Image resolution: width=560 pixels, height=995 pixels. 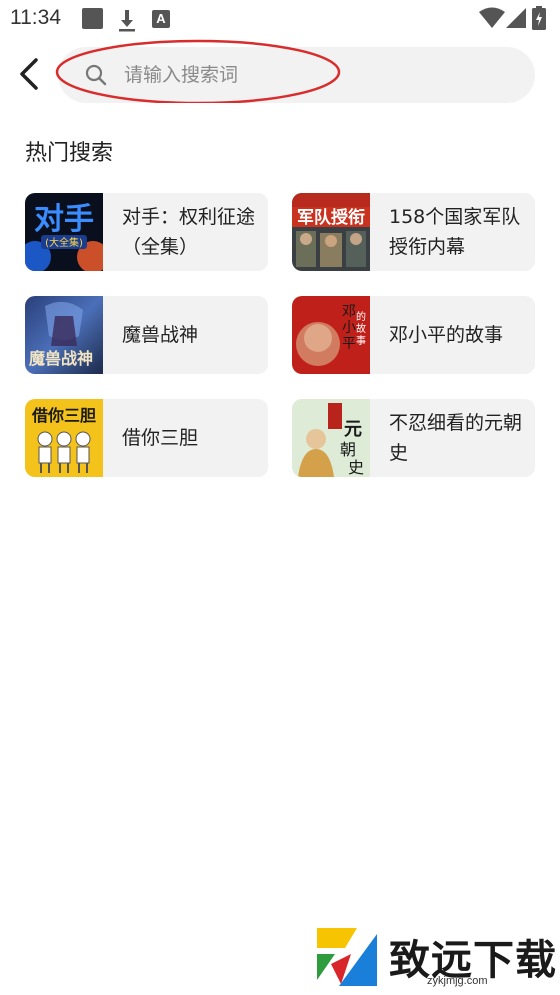 What do you see at coordinates (349, 344) in the screenshot?
I see `svg-text: 平` at bounding box center [349, 344].